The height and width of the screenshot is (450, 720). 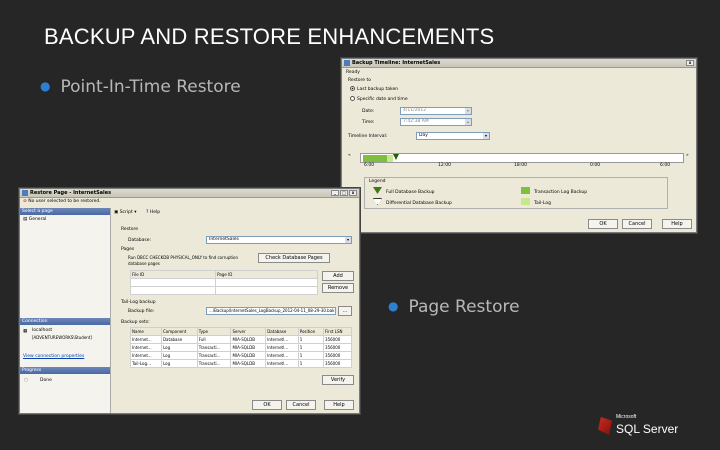 What do you see at coordinates (605, 426) in the screenshot?
I see `sql-server-logo-icon` at bounding box center [605, 426].